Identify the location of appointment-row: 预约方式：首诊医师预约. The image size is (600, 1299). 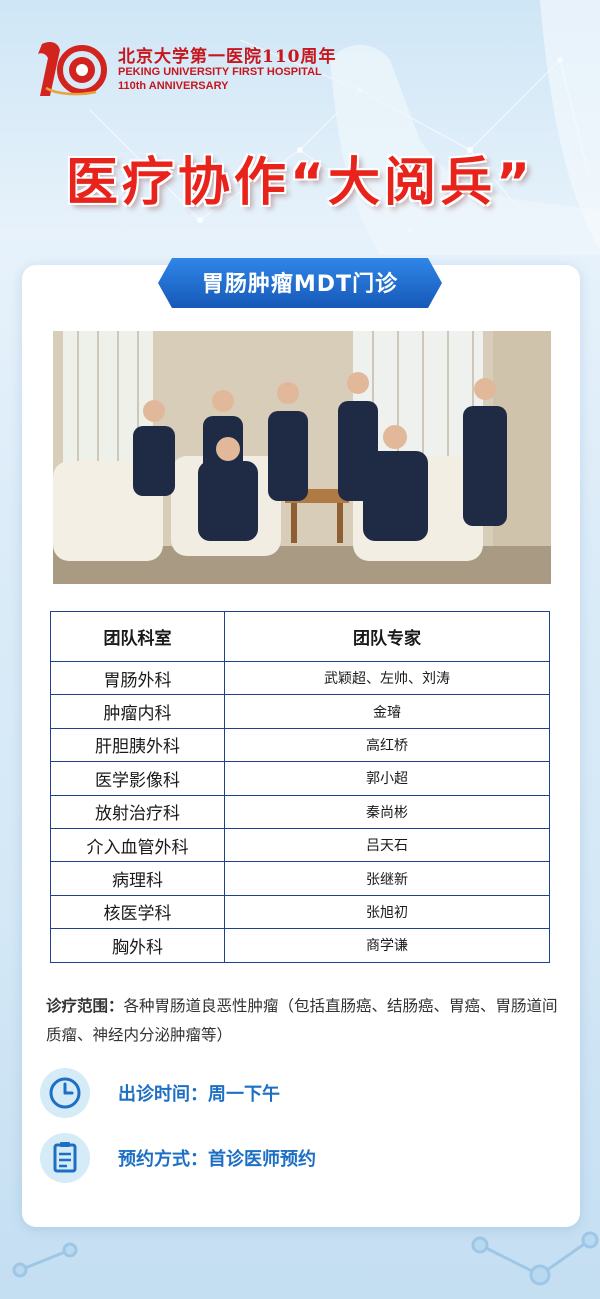
(250, 1158).